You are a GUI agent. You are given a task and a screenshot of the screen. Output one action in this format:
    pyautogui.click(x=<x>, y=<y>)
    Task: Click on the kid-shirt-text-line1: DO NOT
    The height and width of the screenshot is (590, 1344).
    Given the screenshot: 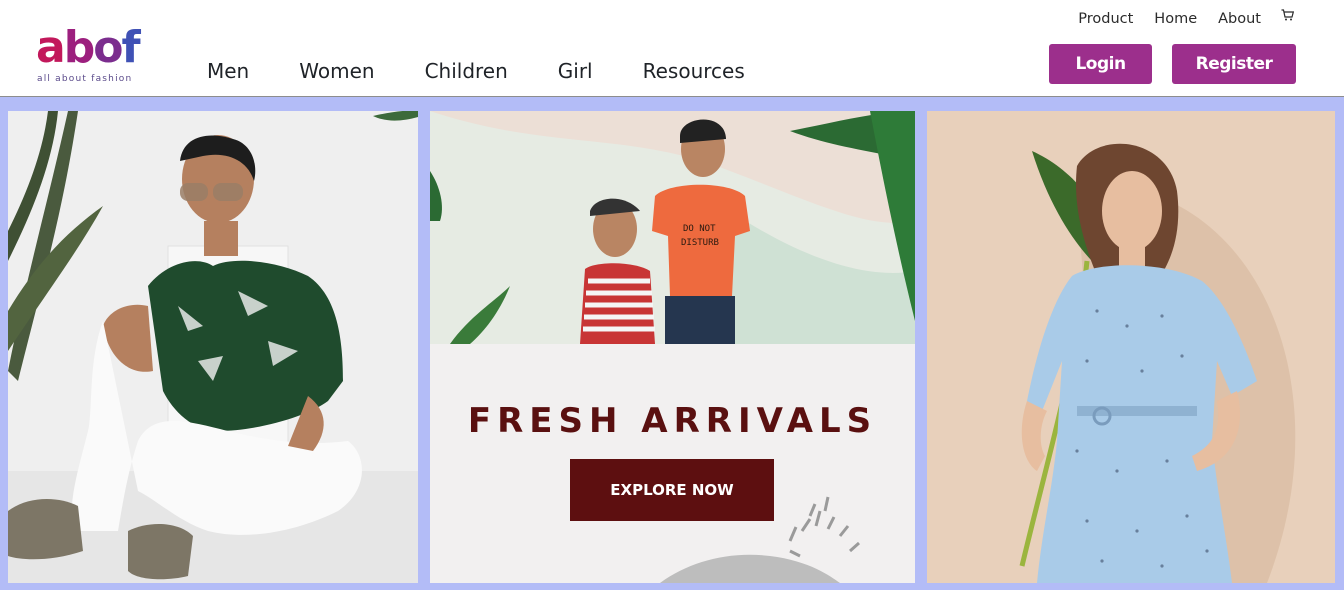 What is the action you would take?
    pyautogui.click(x=699, y=229)
    